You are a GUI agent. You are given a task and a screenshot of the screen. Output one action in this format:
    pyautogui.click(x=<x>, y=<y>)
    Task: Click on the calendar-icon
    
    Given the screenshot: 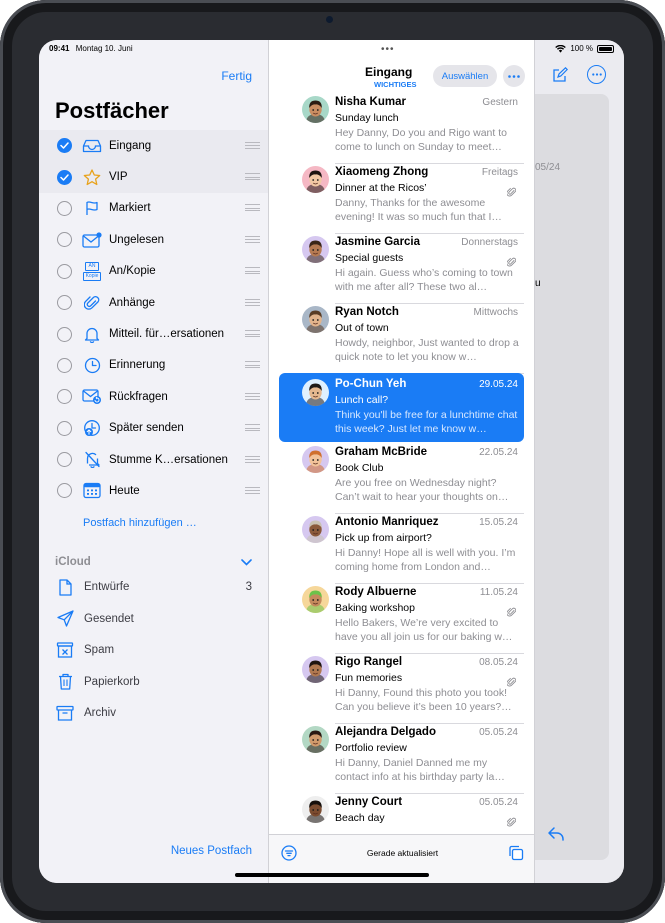 What is the action you would take?
    pyautogui.click(x=92, y=491)
    